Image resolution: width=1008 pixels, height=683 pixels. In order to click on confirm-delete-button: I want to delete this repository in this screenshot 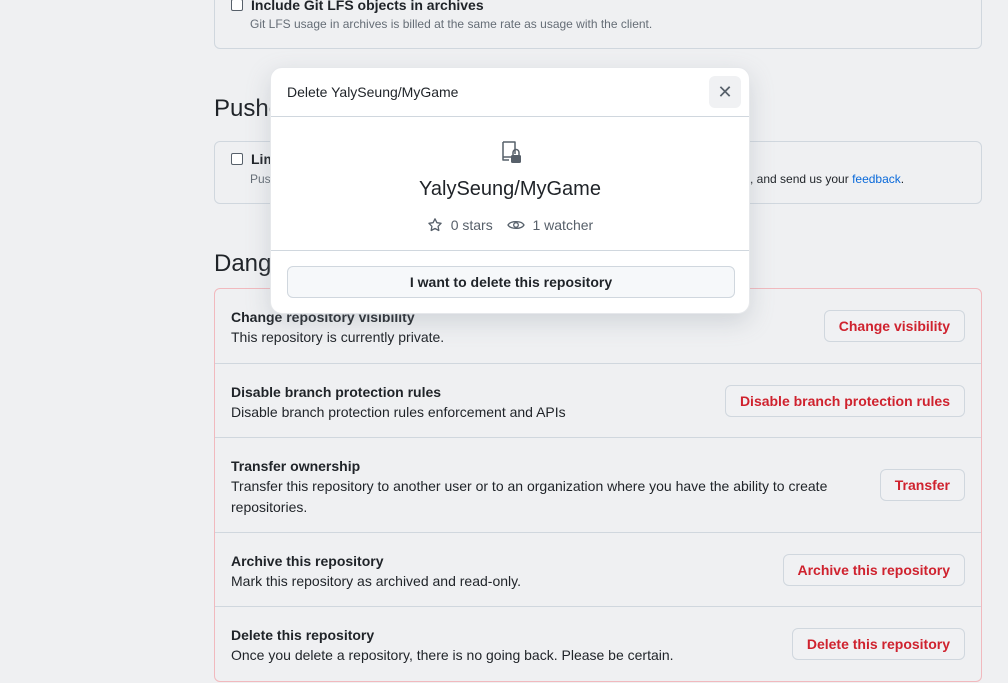, I will do `click(511, 282)`.